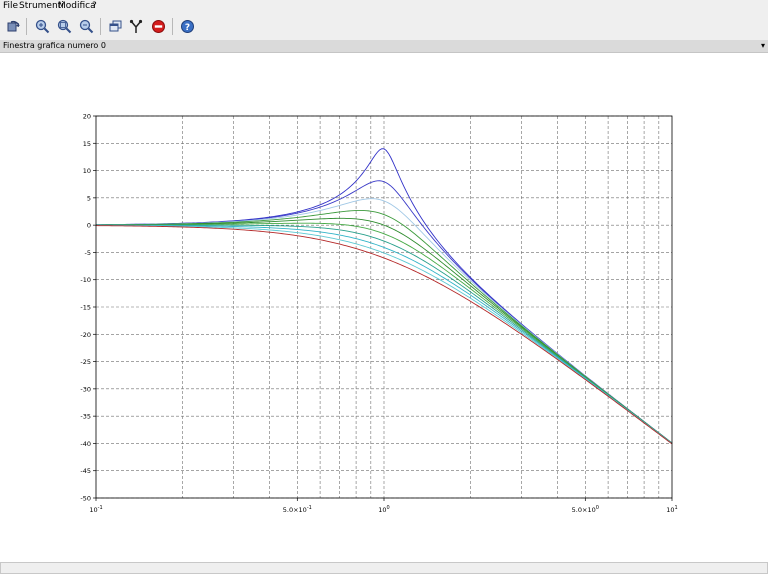 The width and height of the screenshot is (768, 574). What do you see at coordinates (85, 280) in the screenshot?
I see `y-tick-label: -10` at bounding box center [85, 280].